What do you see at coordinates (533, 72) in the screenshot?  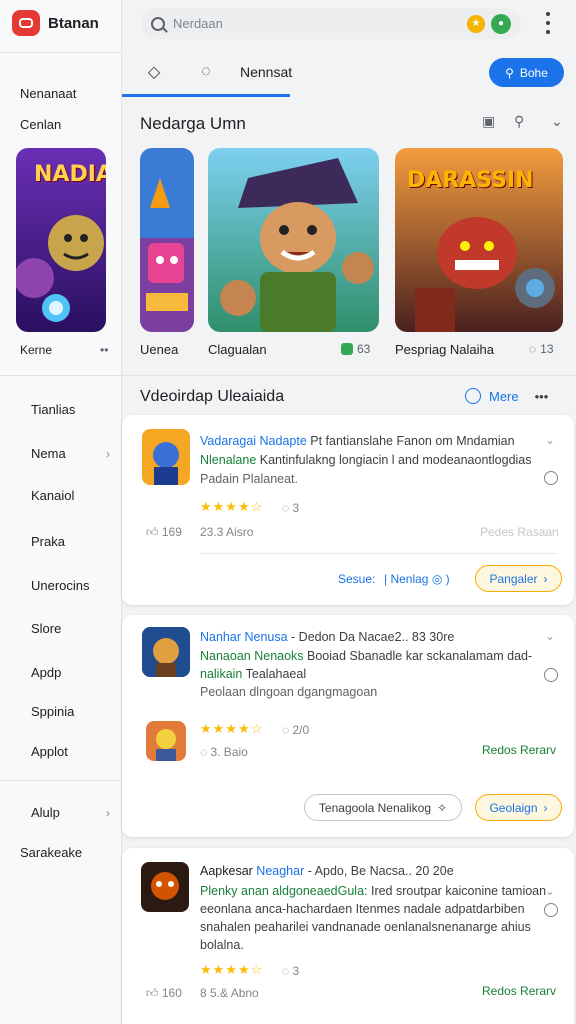 I see `primary-button-label: Bohe` at bounding box center [533, 72].